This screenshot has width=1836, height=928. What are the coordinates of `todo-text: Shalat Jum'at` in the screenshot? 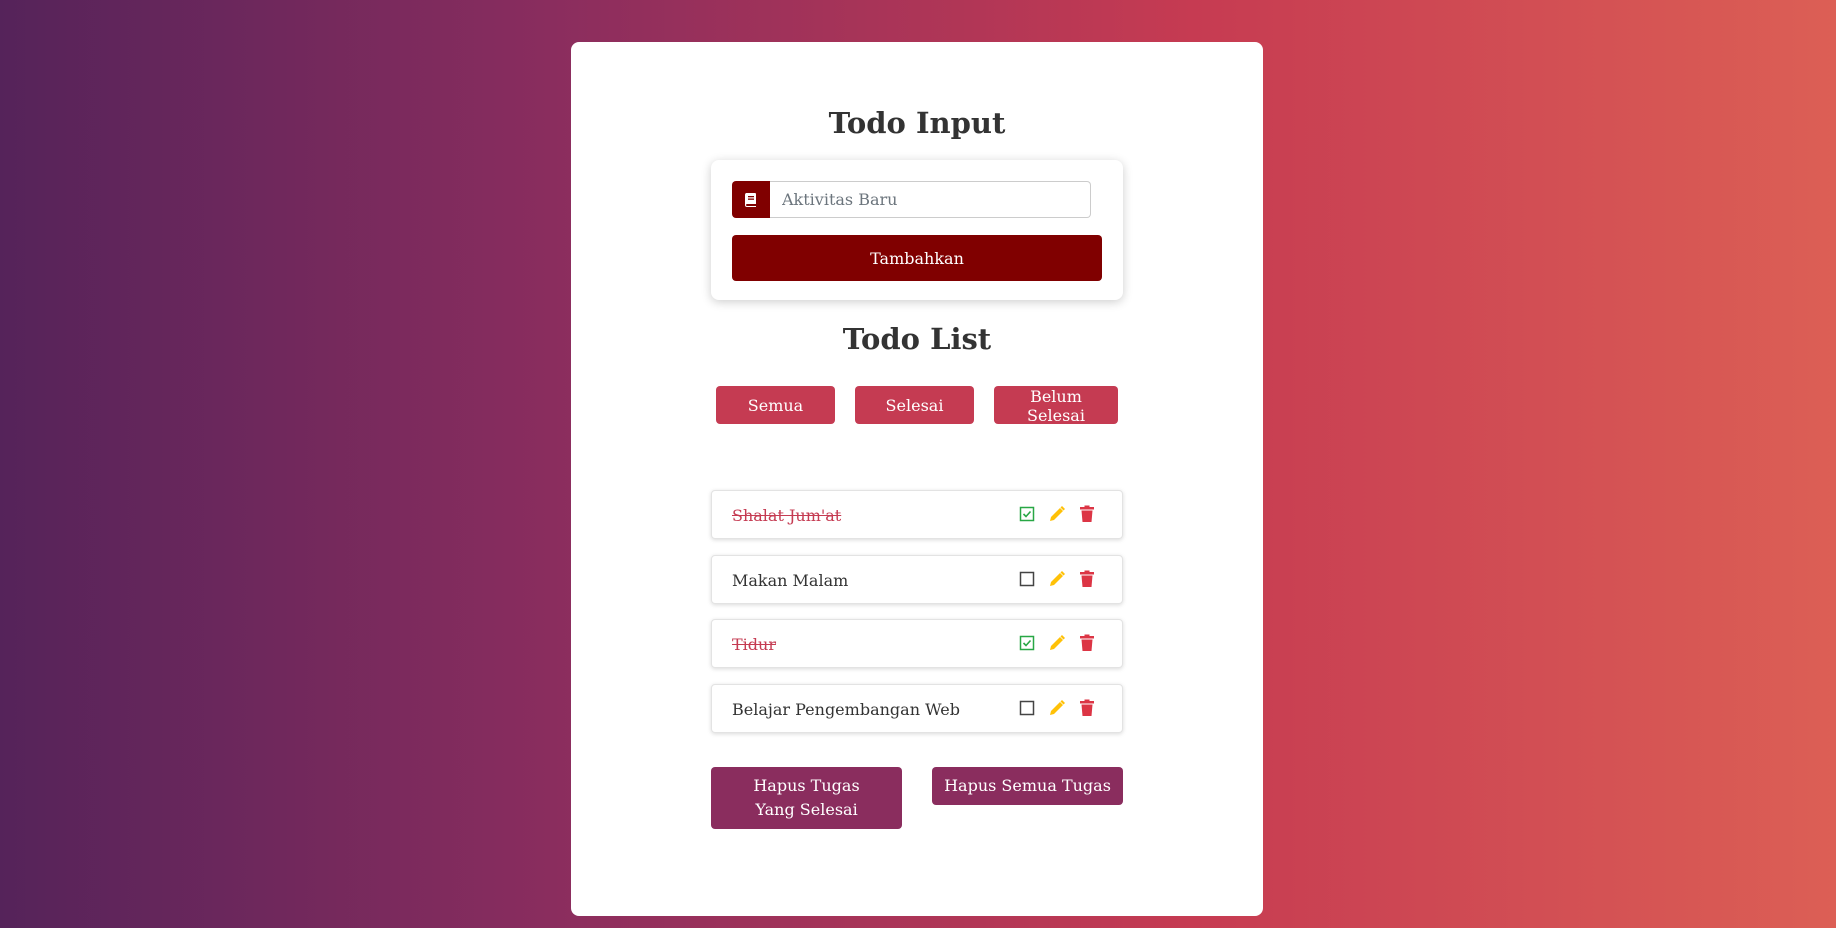 It's located at (787, 515).